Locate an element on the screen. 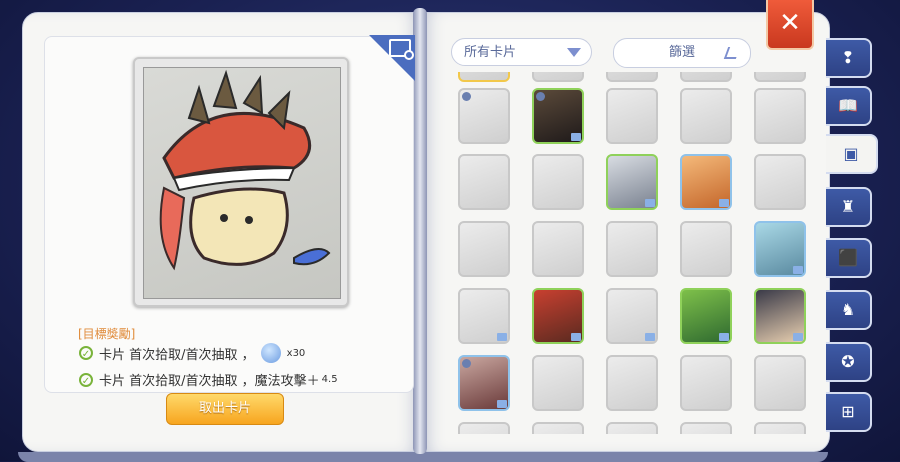 The height and width of the screenshot is (462, 900). reward-title: [目標獎勵] is located at coordinates (107, 334).